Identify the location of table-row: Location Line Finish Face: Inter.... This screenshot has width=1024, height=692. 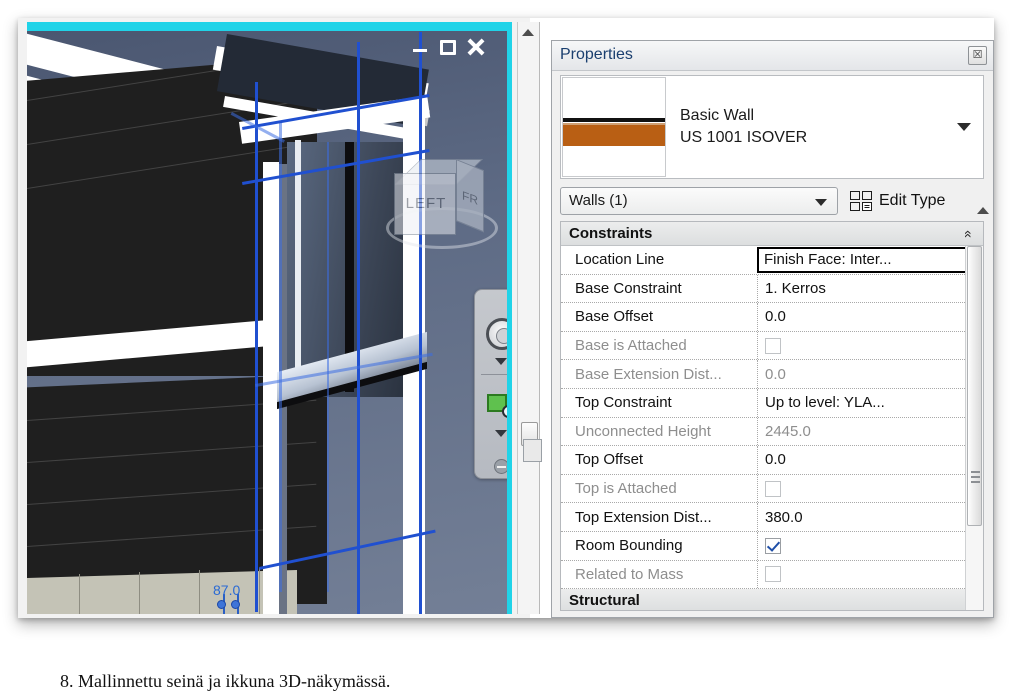
(772, 260).